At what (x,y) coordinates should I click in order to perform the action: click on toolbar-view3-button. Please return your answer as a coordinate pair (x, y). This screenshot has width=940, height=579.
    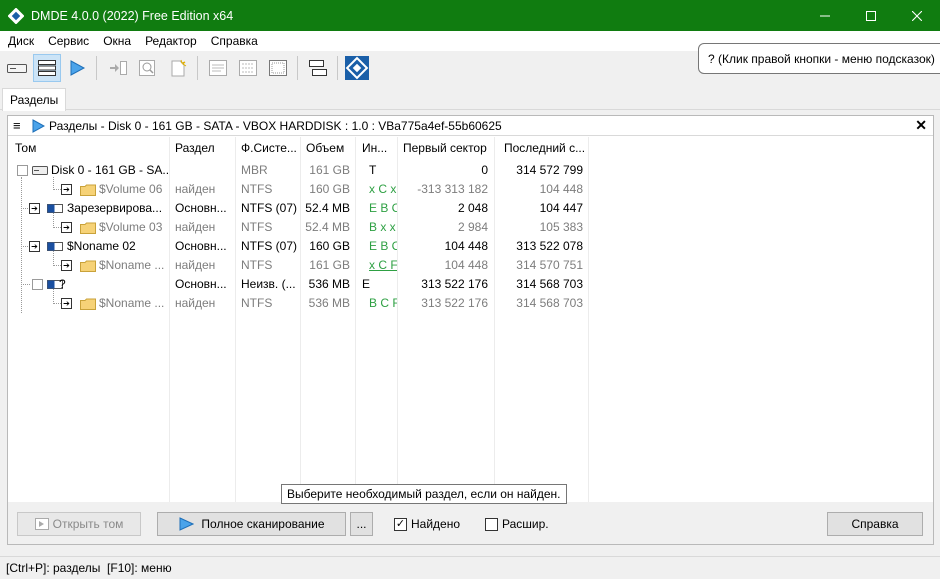
    Looking at the image, I should click on (278, 68).